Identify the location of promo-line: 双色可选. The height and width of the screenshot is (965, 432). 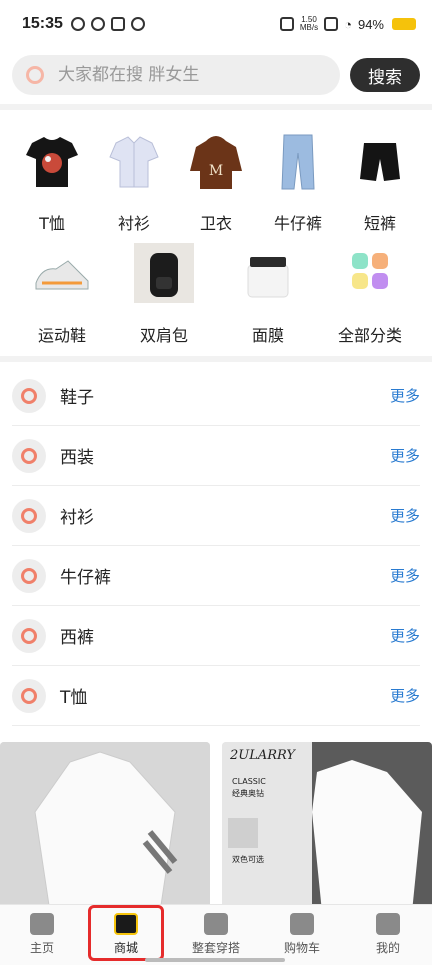
(248, 859).